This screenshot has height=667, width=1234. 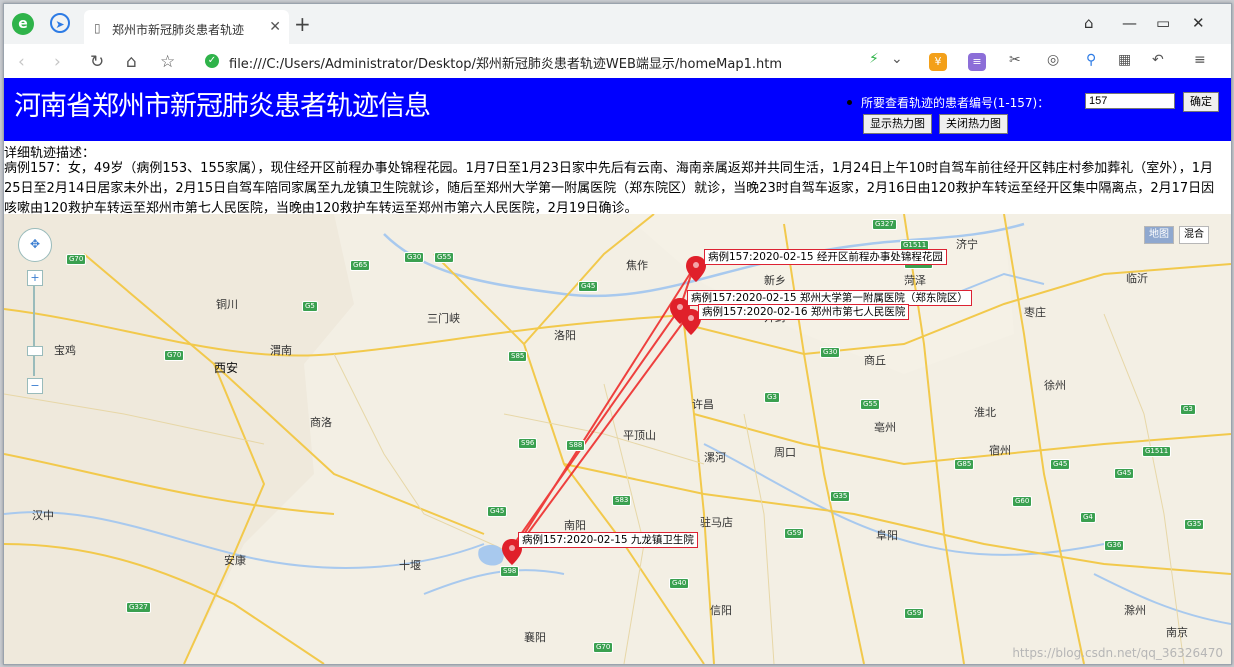 What do you see at coordinates (1198, 23) in the screenshot?
I see `close-window-icon: ✕` at bounding box center [1198, 23].